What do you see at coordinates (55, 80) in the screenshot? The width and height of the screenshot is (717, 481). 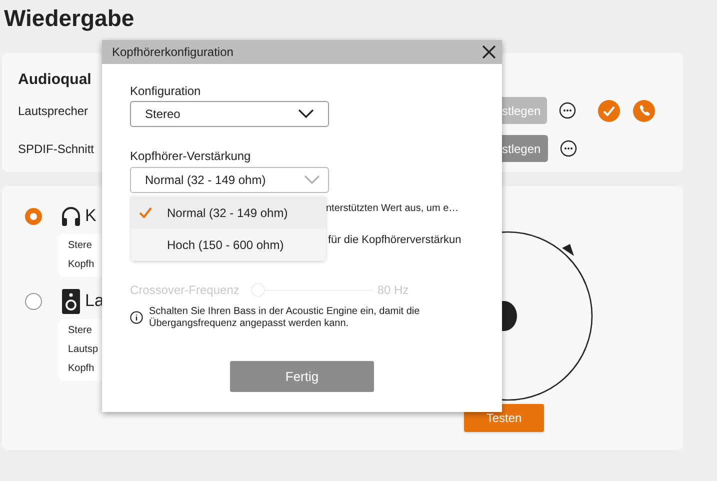 I see `section-title: Audioqual` at bounding box center [55, 80].